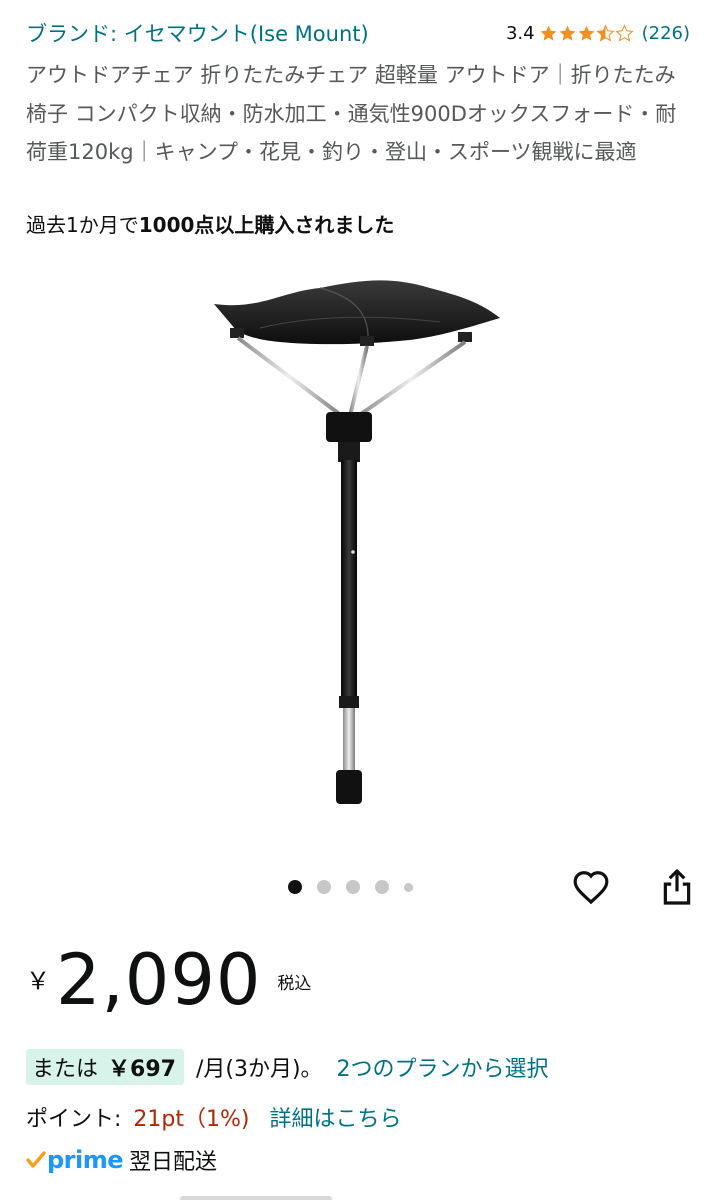  I want to click on tax-included-label: 税込, so click(294, 984).